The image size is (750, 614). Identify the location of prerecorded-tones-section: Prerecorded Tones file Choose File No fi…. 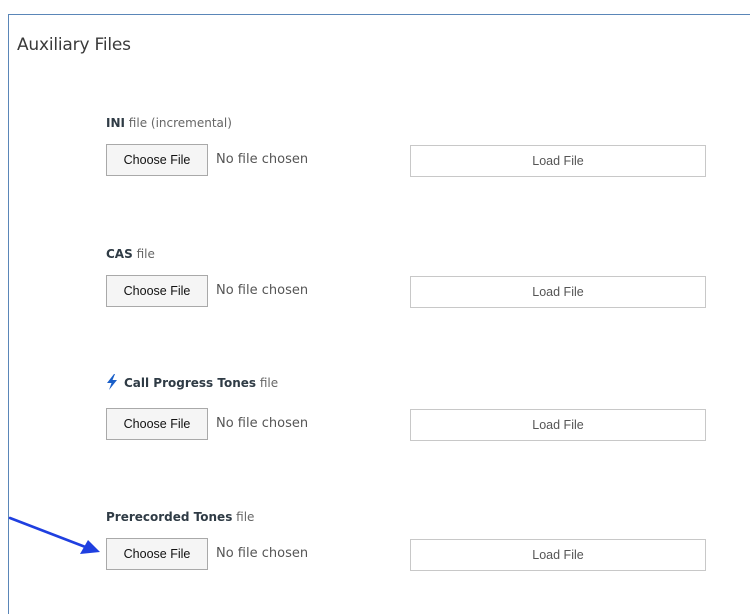
(426, 545).